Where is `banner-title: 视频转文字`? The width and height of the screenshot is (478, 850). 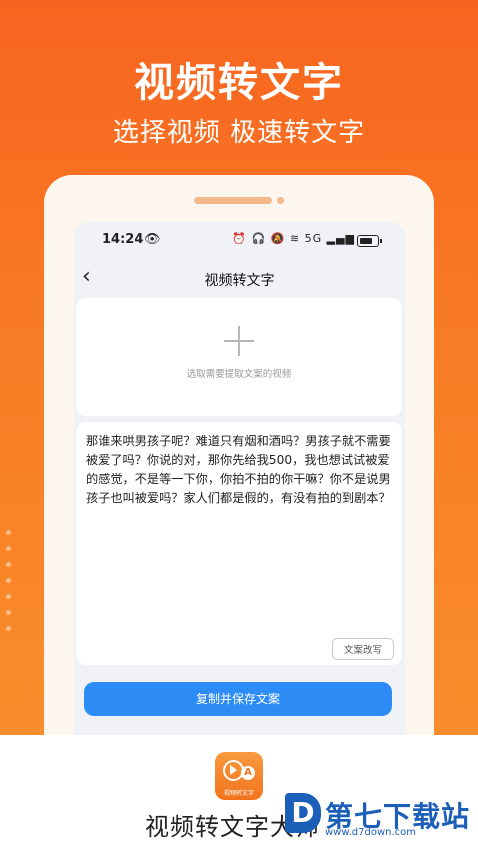
banner-title: 视频转文字 is located at coordinates (239, 83).